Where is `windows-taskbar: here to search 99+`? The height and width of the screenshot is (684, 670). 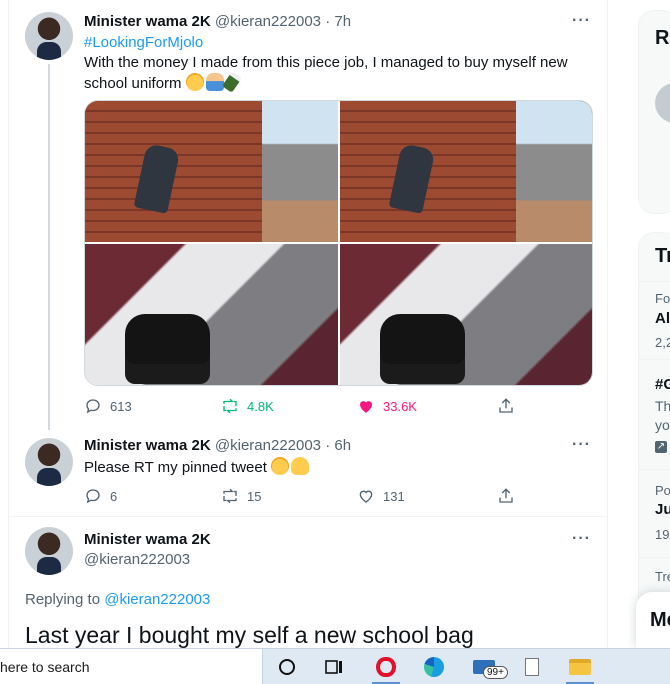 windows-taskbar: here to search 99+ is located at coordinates (335, 666).